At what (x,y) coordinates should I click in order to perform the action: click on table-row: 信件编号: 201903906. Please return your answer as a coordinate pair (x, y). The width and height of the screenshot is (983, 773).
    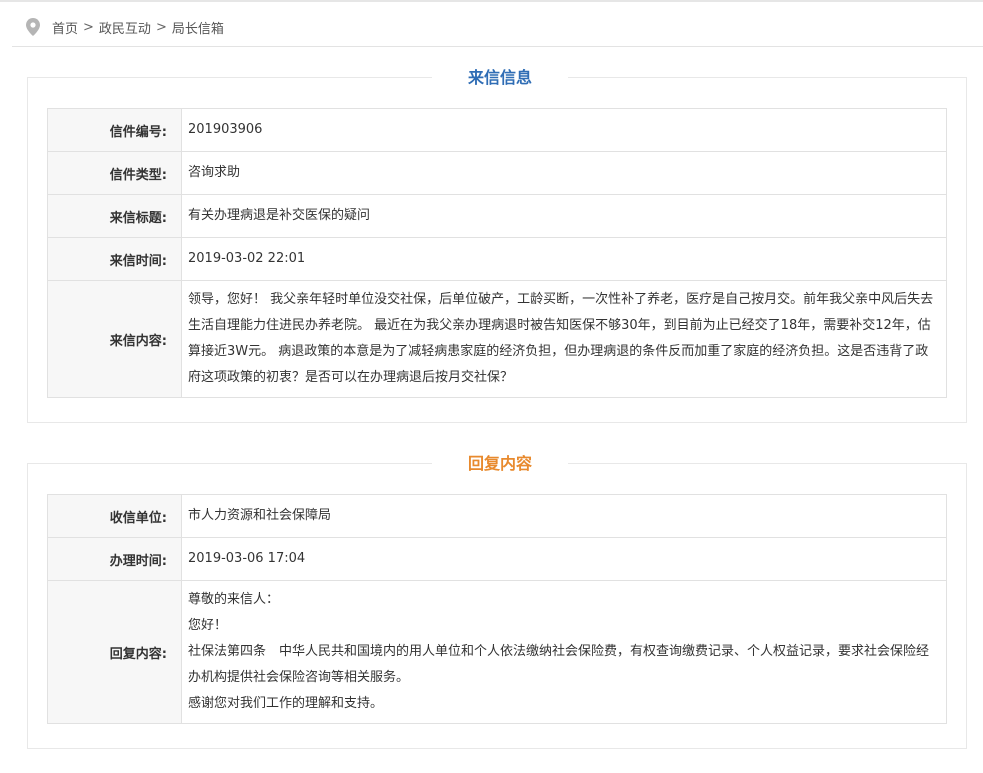
    Looking at the image, I should click on (497, 130).